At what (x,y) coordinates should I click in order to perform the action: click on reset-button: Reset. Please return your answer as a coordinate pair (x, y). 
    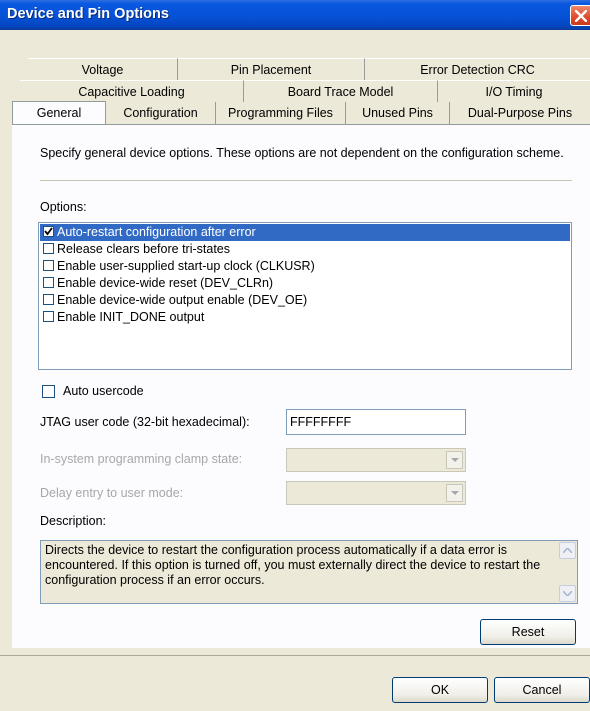
    Looking at the image, I should click on (528, 632).